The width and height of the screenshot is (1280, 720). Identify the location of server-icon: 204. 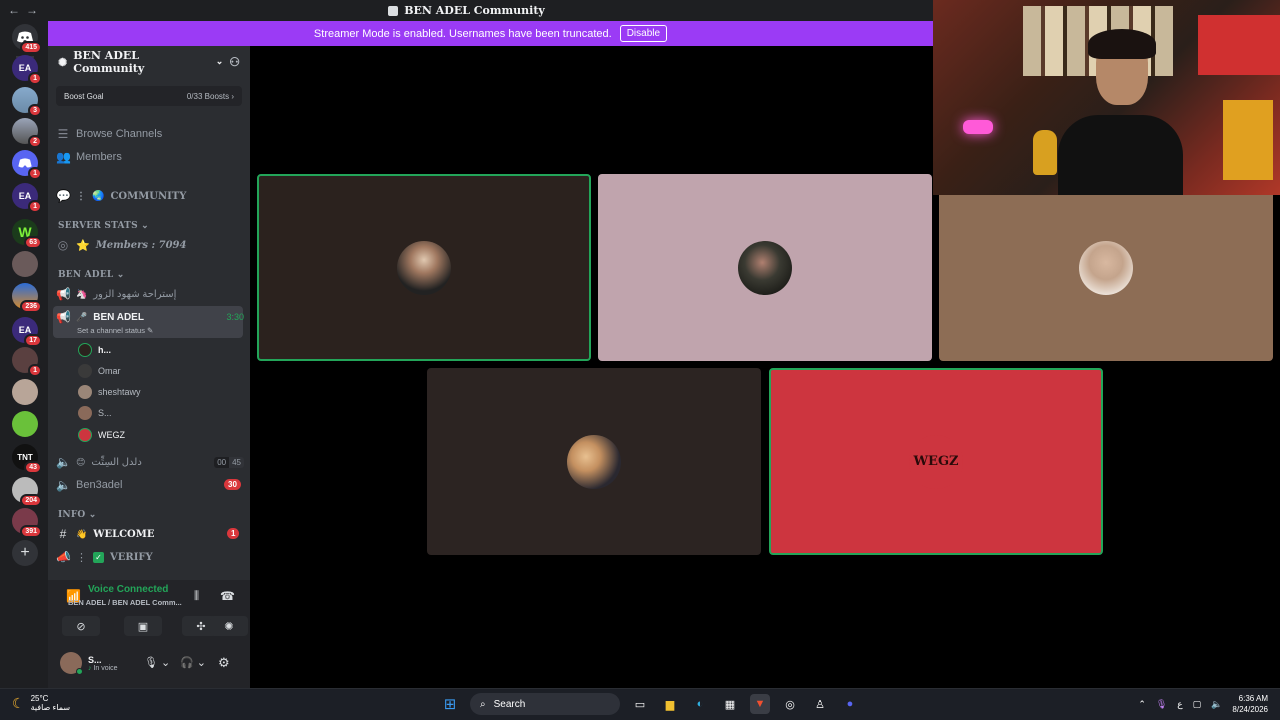
(27, 492).